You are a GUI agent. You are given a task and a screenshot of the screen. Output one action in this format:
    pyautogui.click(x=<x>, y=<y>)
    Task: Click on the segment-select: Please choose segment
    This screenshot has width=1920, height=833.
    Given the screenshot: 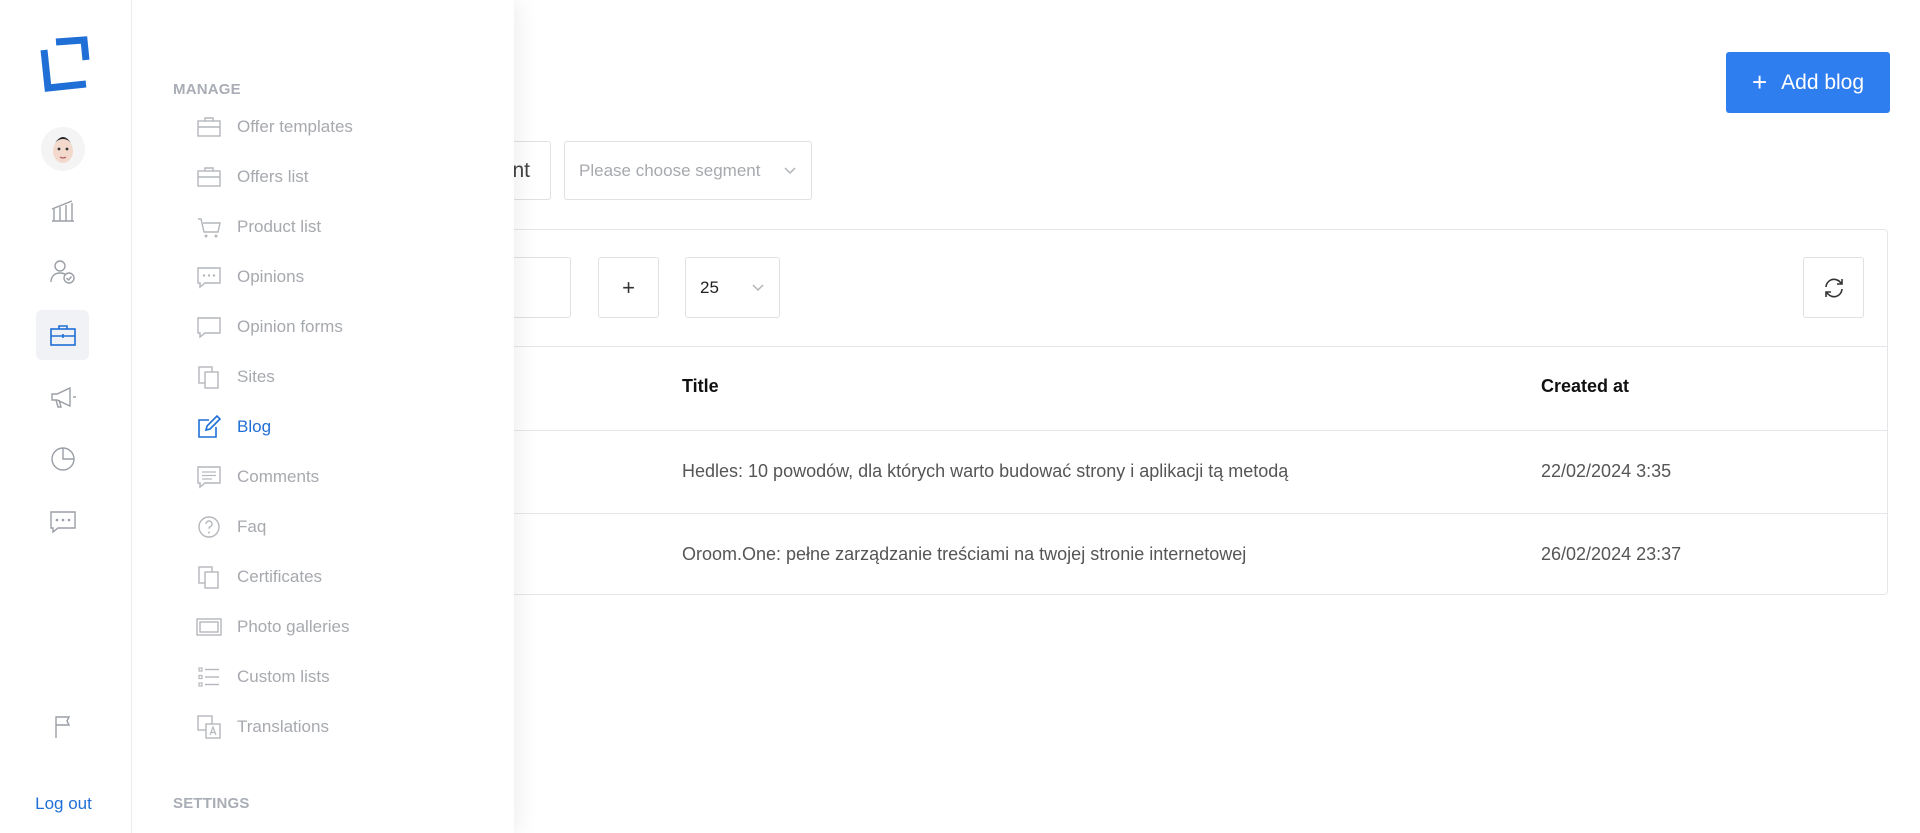 What is the action you would take?
    pyautogui.click(x=688, y=170)
    